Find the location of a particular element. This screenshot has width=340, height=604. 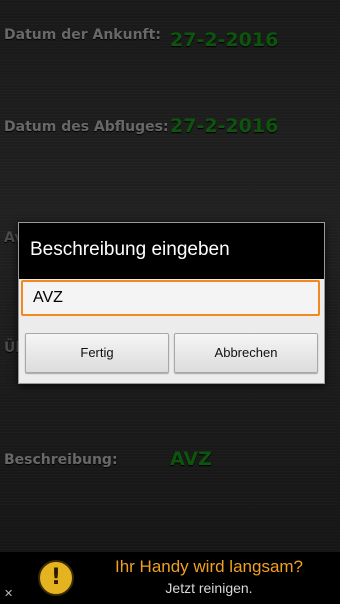

ad-headline: Ihr Handy wird langsam? is located at coordinates (209, 567).